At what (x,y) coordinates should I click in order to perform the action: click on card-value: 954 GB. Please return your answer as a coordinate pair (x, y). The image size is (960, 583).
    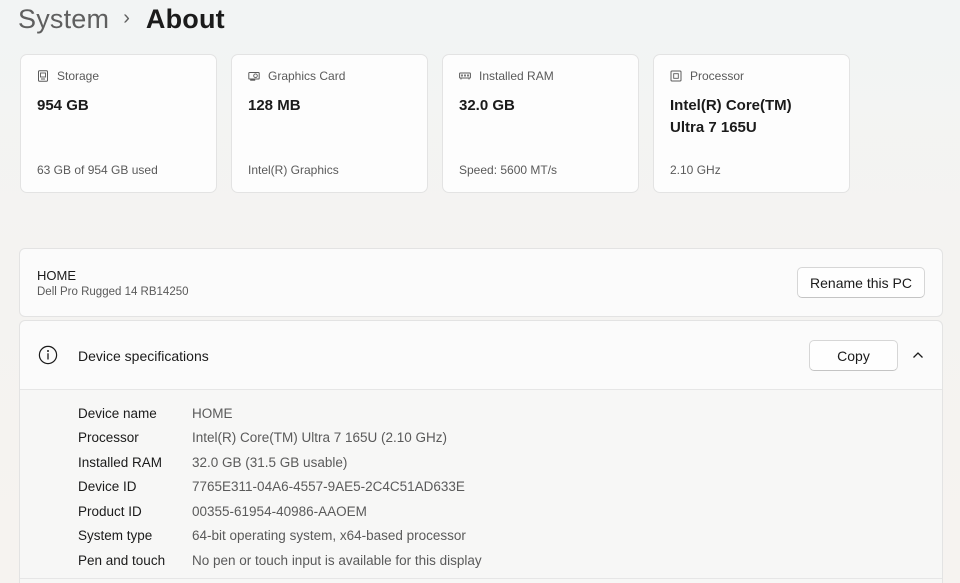
    Looking at the image, I should click on (63, 105).